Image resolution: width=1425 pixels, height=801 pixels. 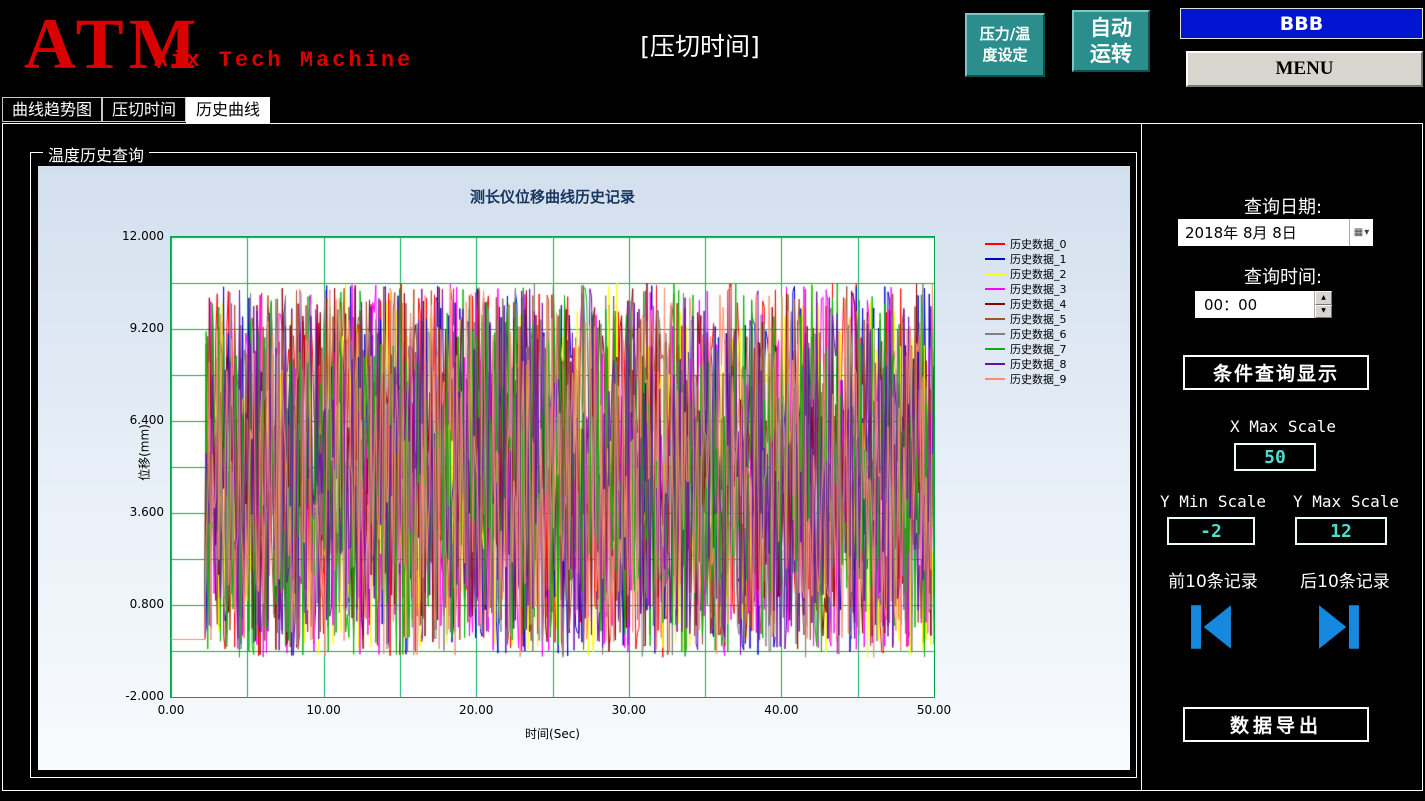 What do you see at coordinates (146, 420) in the screenshot?
I see `y-tick-label: 6.400` at bounding box center [146, 420].